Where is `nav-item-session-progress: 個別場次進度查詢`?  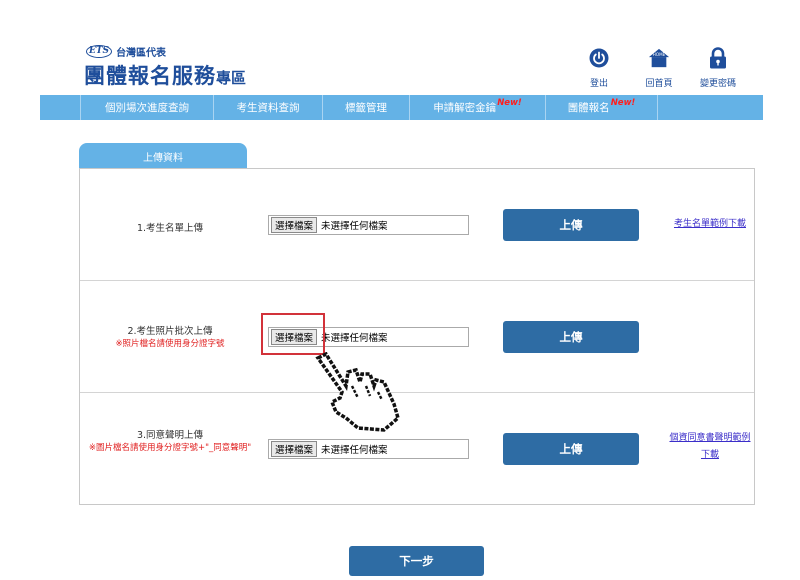
nav-item-session-progress: 個別場次進度查詢 is located at coordinates (146, 107).